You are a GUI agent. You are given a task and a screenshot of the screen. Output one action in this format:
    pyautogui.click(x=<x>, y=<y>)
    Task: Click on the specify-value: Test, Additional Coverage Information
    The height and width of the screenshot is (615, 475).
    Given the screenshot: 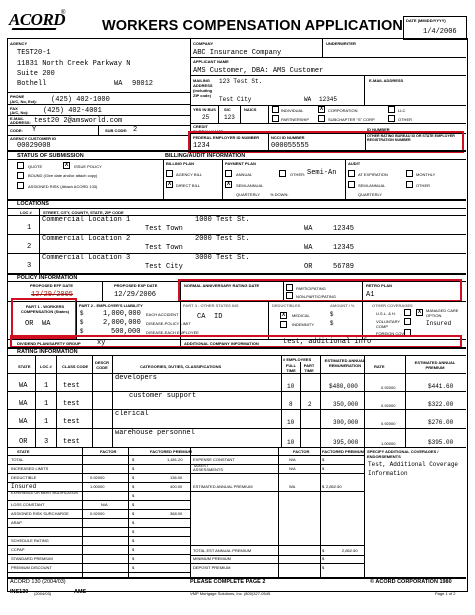 What is the action you would take?
    pyautogui.click(x=414, y=469)
    